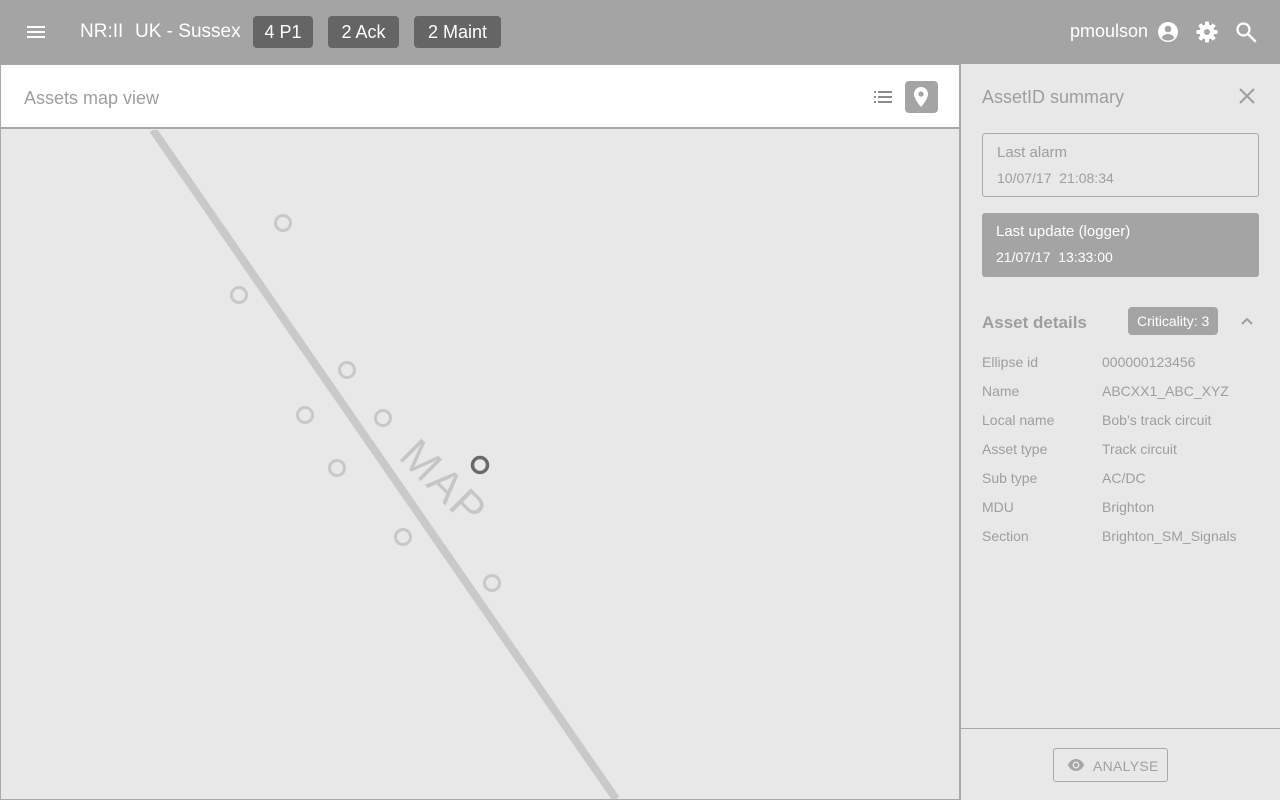 The width and height of the screenshot is (1280, 800). I want to click on detail-key: Name, so click(1001, 391).